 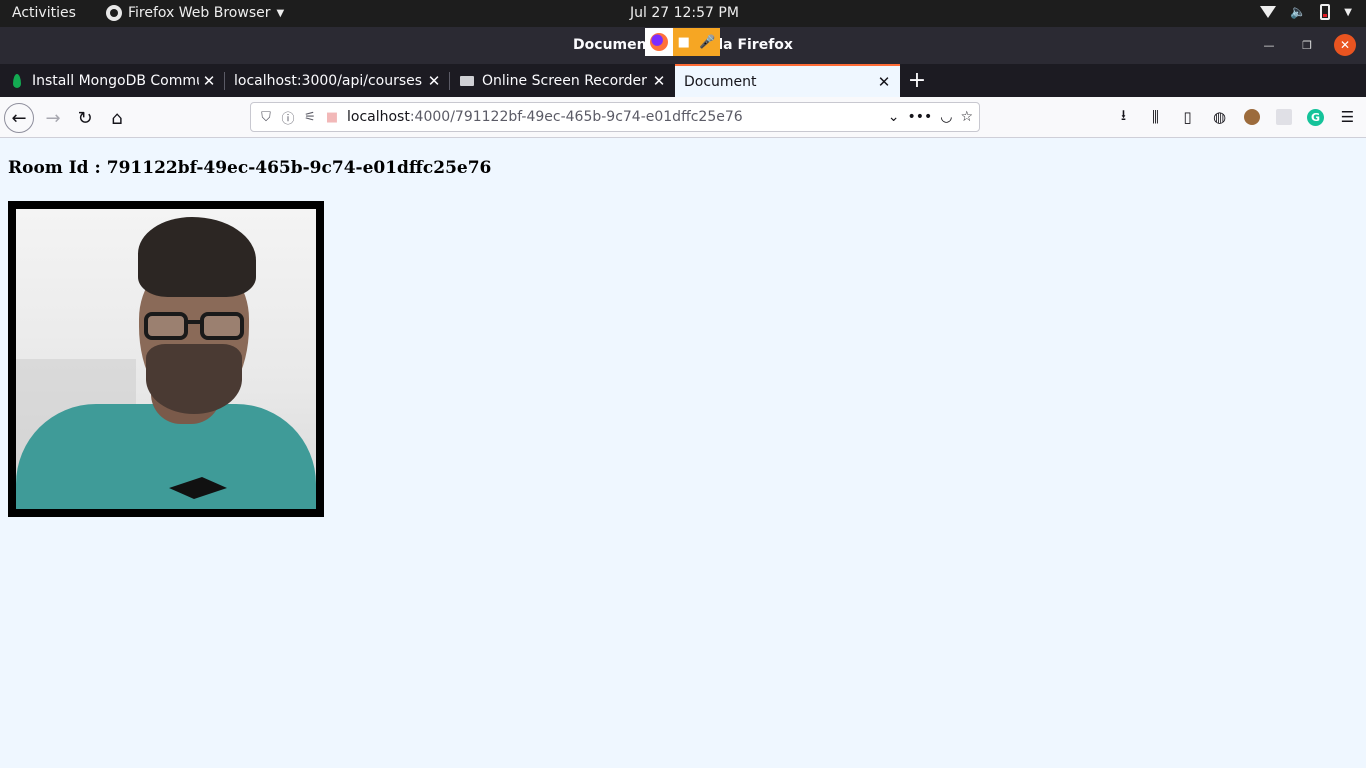 What do you see at coordinates (1298, 12) in the screenshot?
I see `volume-icon: 🔈` at bounding box center [1298, 12].